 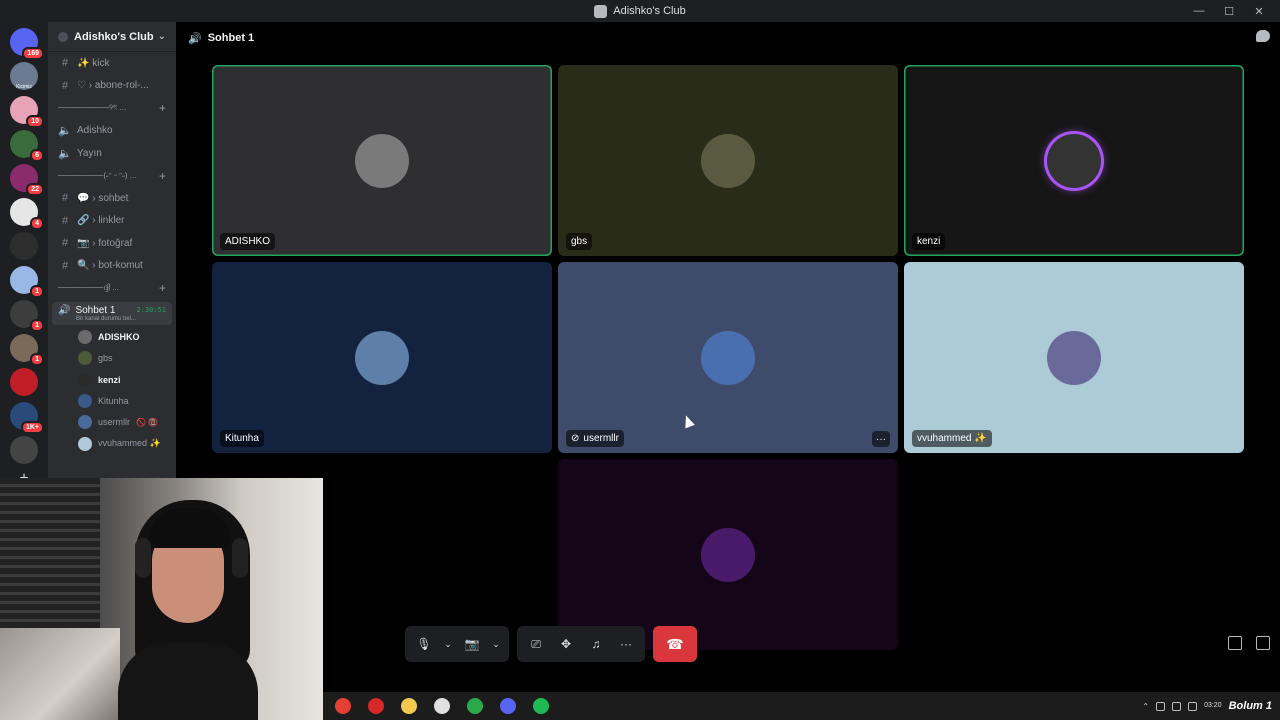 I want to click on taskbar-apps, so click(x=438, y=706).